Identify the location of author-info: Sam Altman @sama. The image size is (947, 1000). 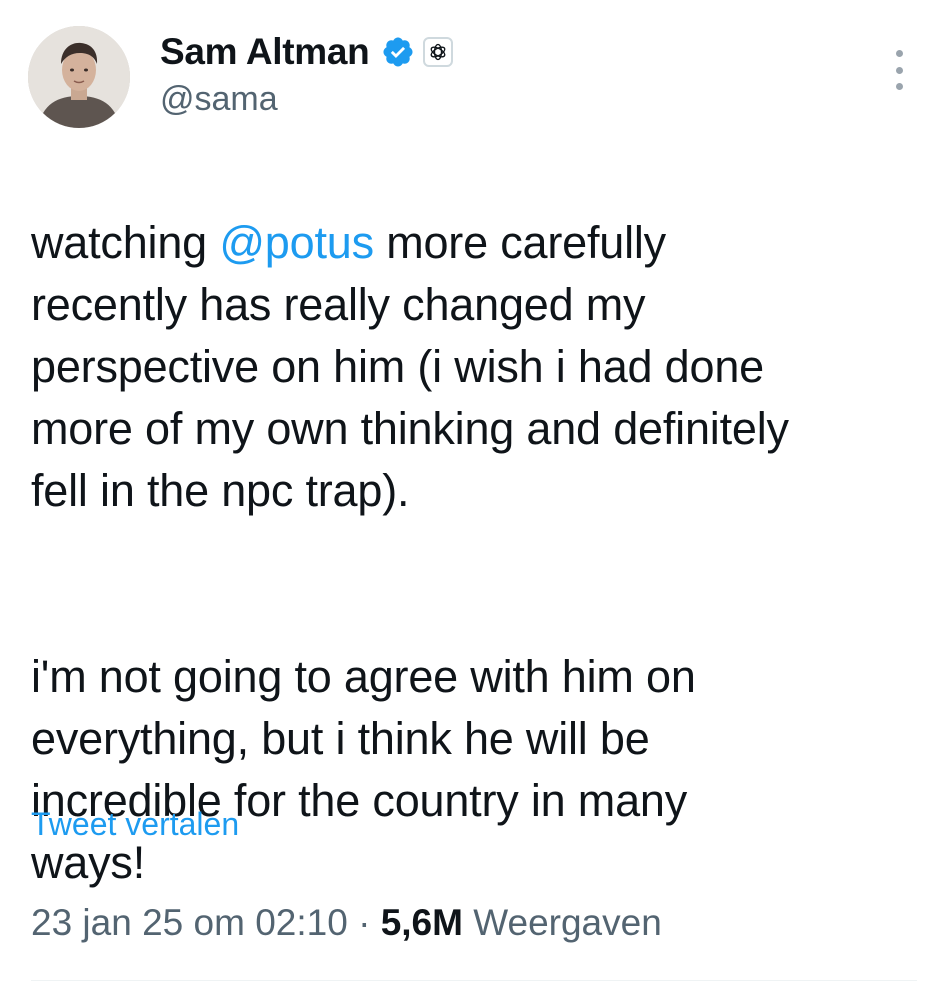
(307, 74).